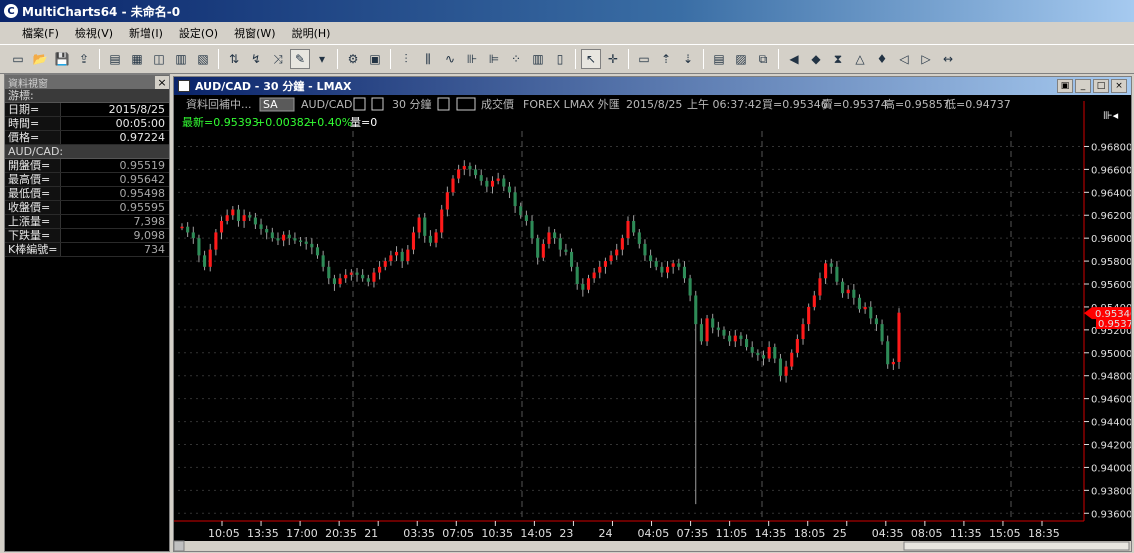  I want to click on data-window-icon: ▤, so click(719, 59).